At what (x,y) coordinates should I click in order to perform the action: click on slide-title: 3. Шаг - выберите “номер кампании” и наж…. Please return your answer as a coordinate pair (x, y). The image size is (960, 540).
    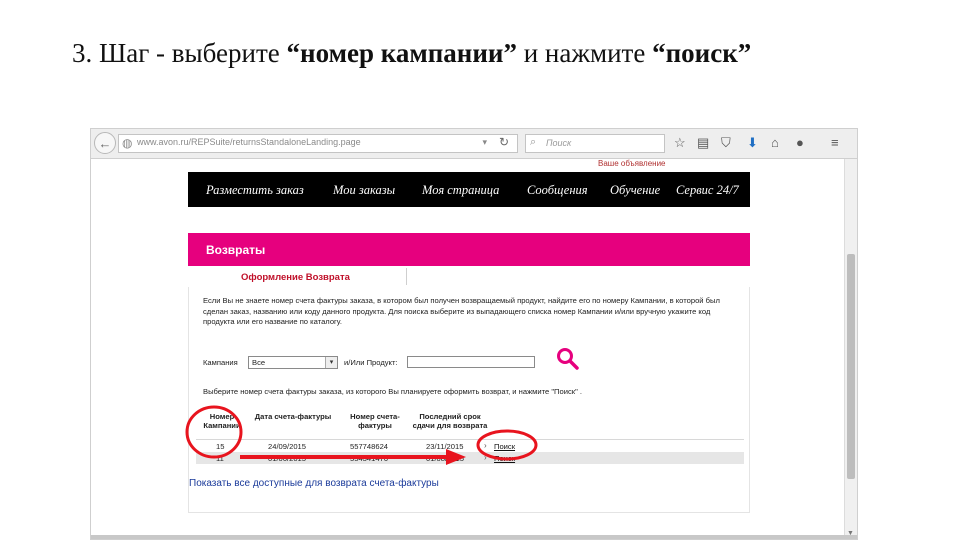
    Looking at the image, I should click on (411, 53).